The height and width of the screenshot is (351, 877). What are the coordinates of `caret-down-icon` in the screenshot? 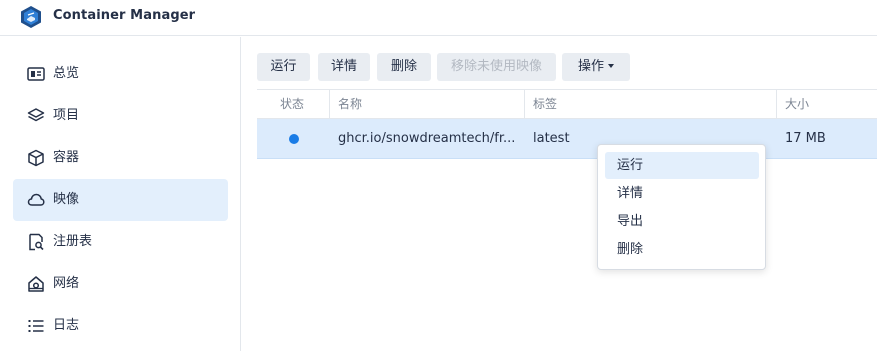 It's located at (611, 65).